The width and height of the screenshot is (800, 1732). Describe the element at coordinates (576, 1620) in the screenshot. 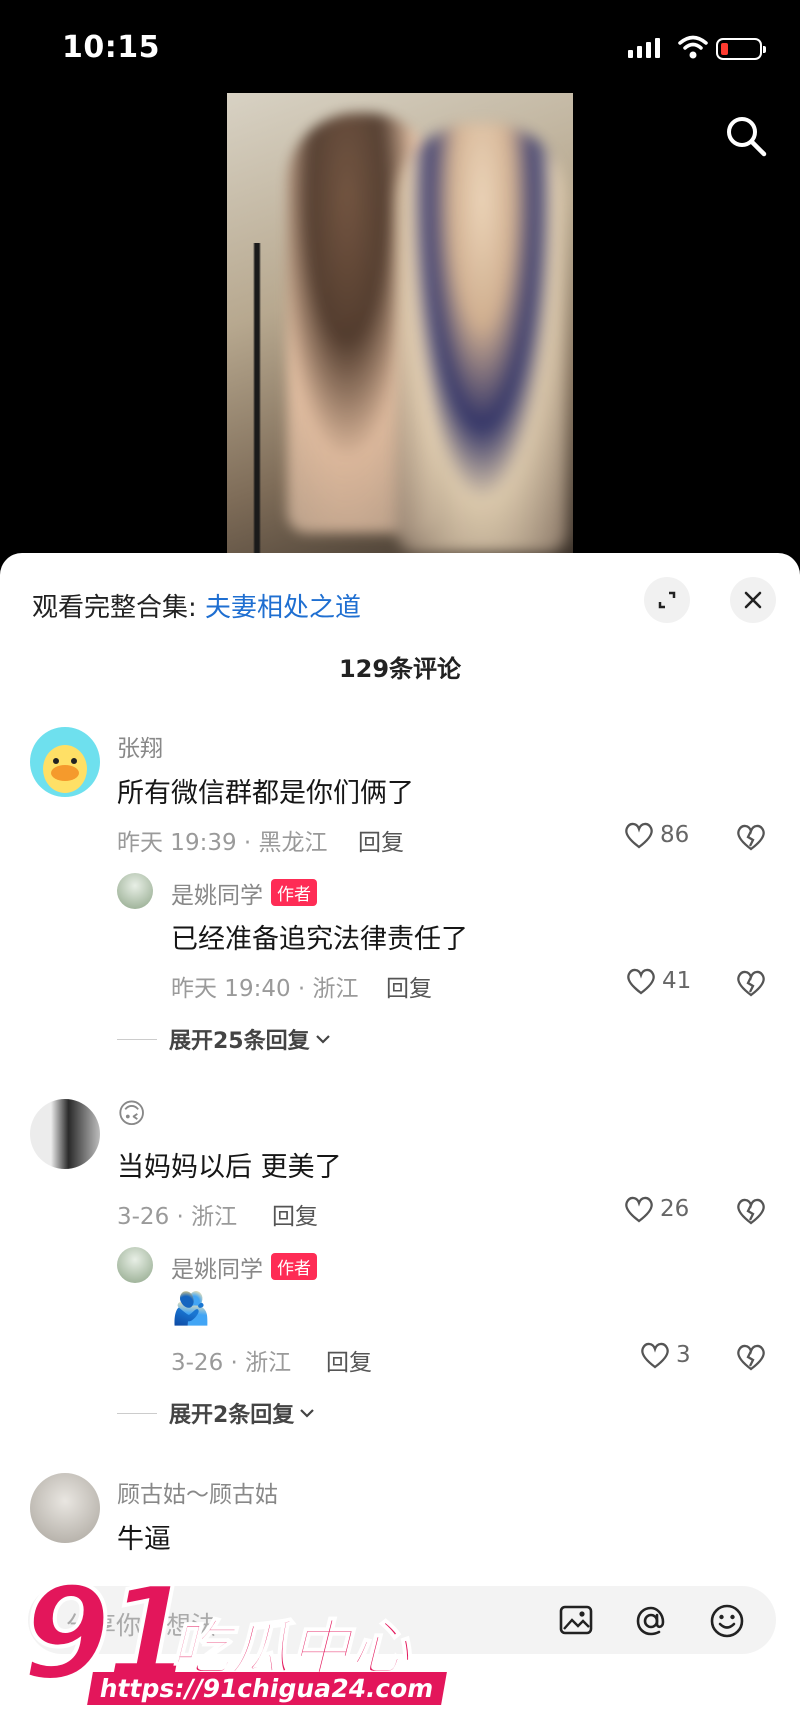

I see `image-icon` at that location.